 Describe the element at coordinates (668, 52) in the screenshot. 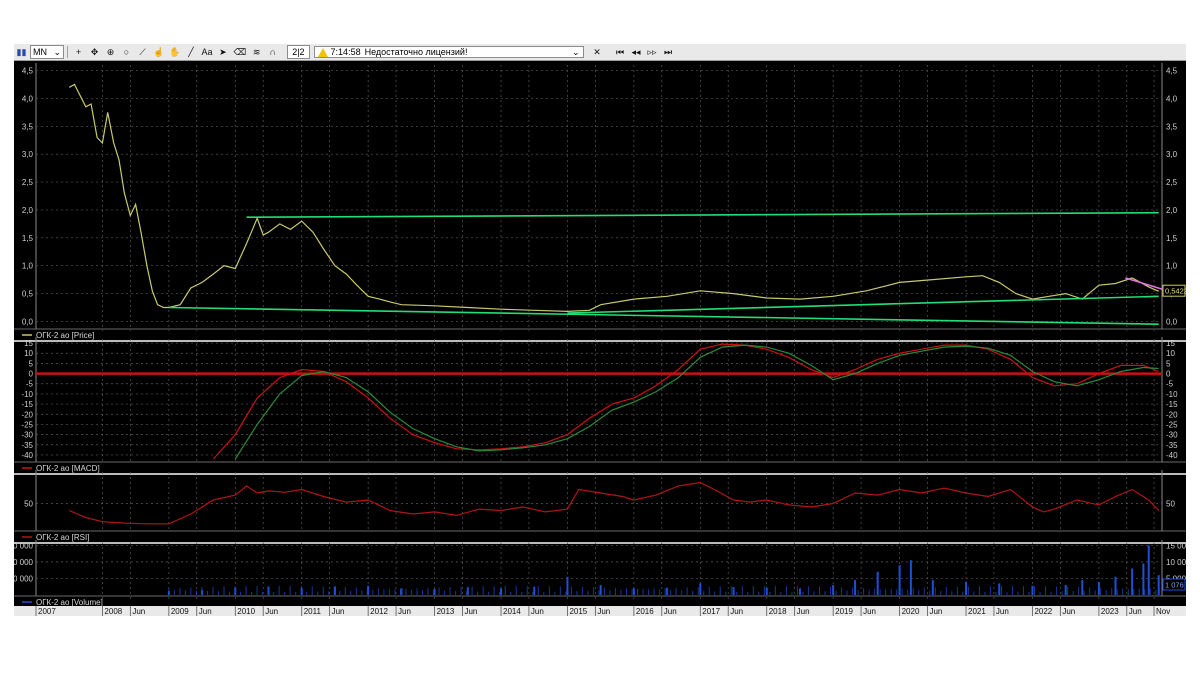

I see `last-icon: ⏭` at that location.